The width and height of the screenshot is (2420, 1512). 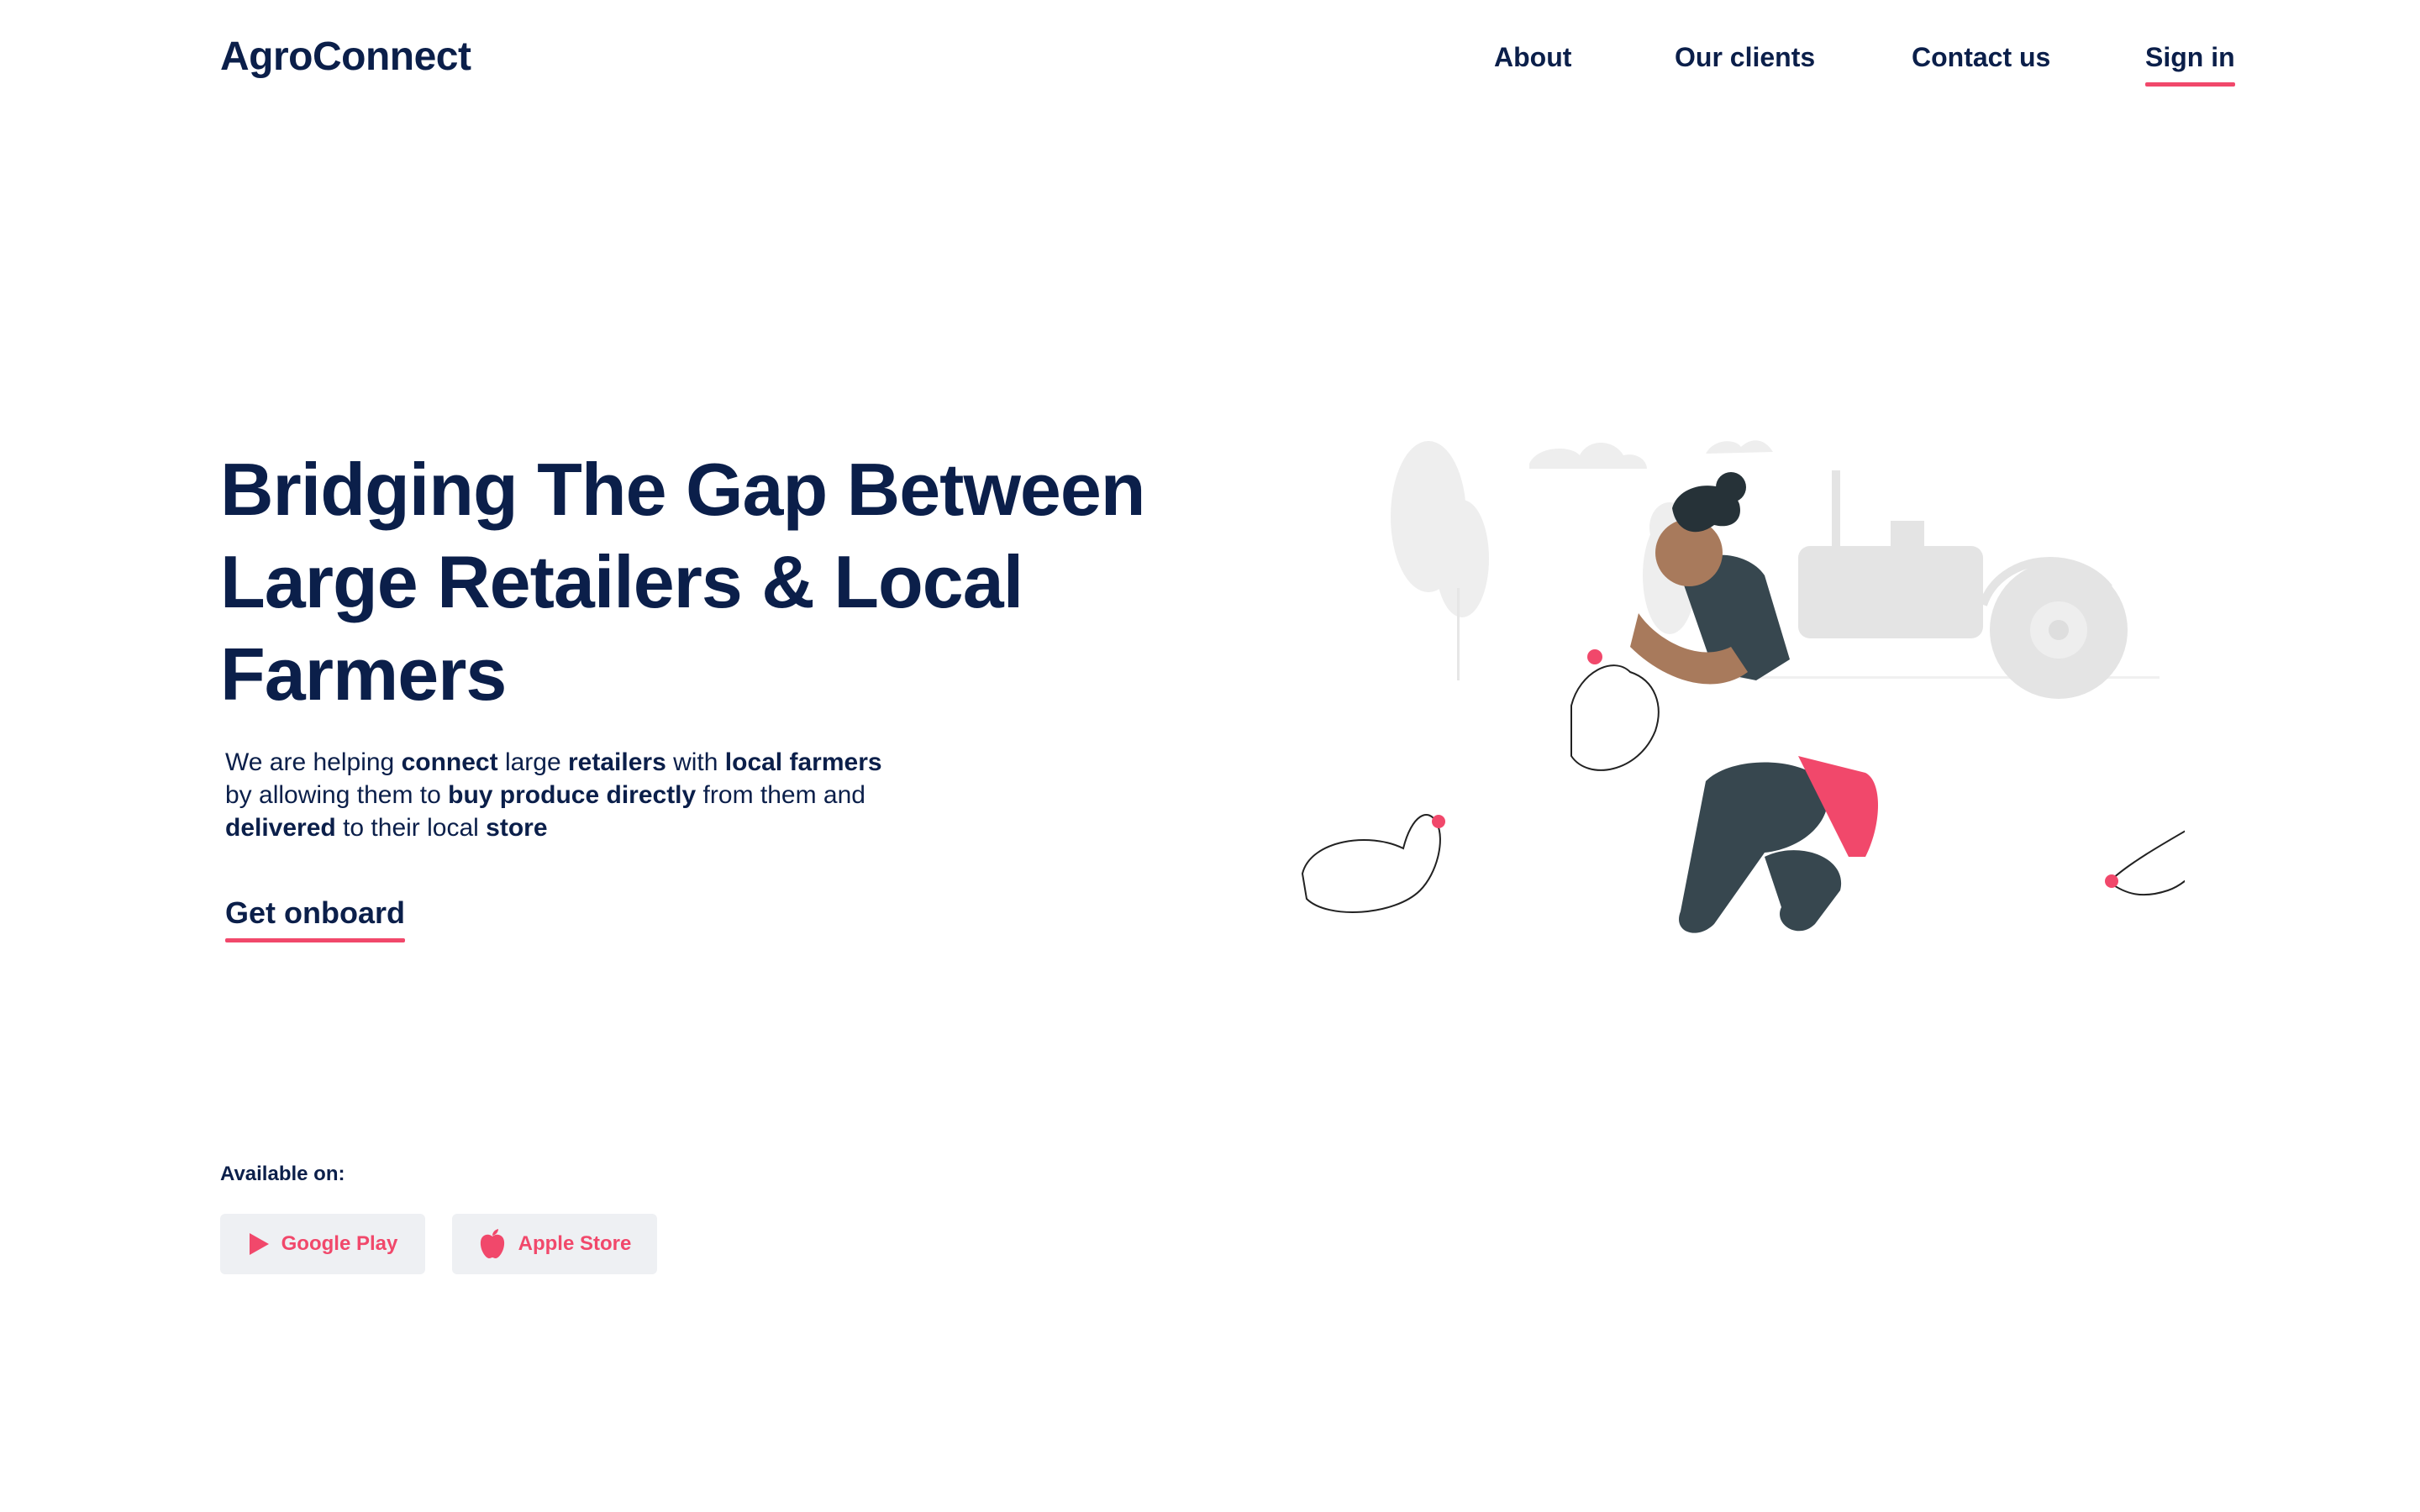 I want to click on hero-desc-text: to their local, so click(x=411, y=828).